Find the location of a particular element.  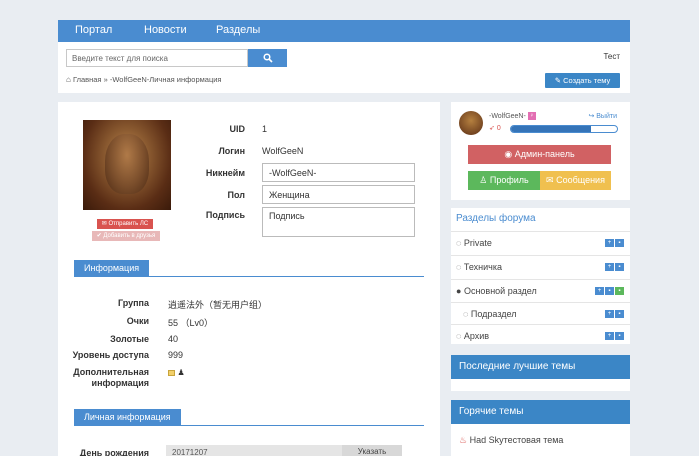

gold-label: Золотые is located at coordinates (129, 339).